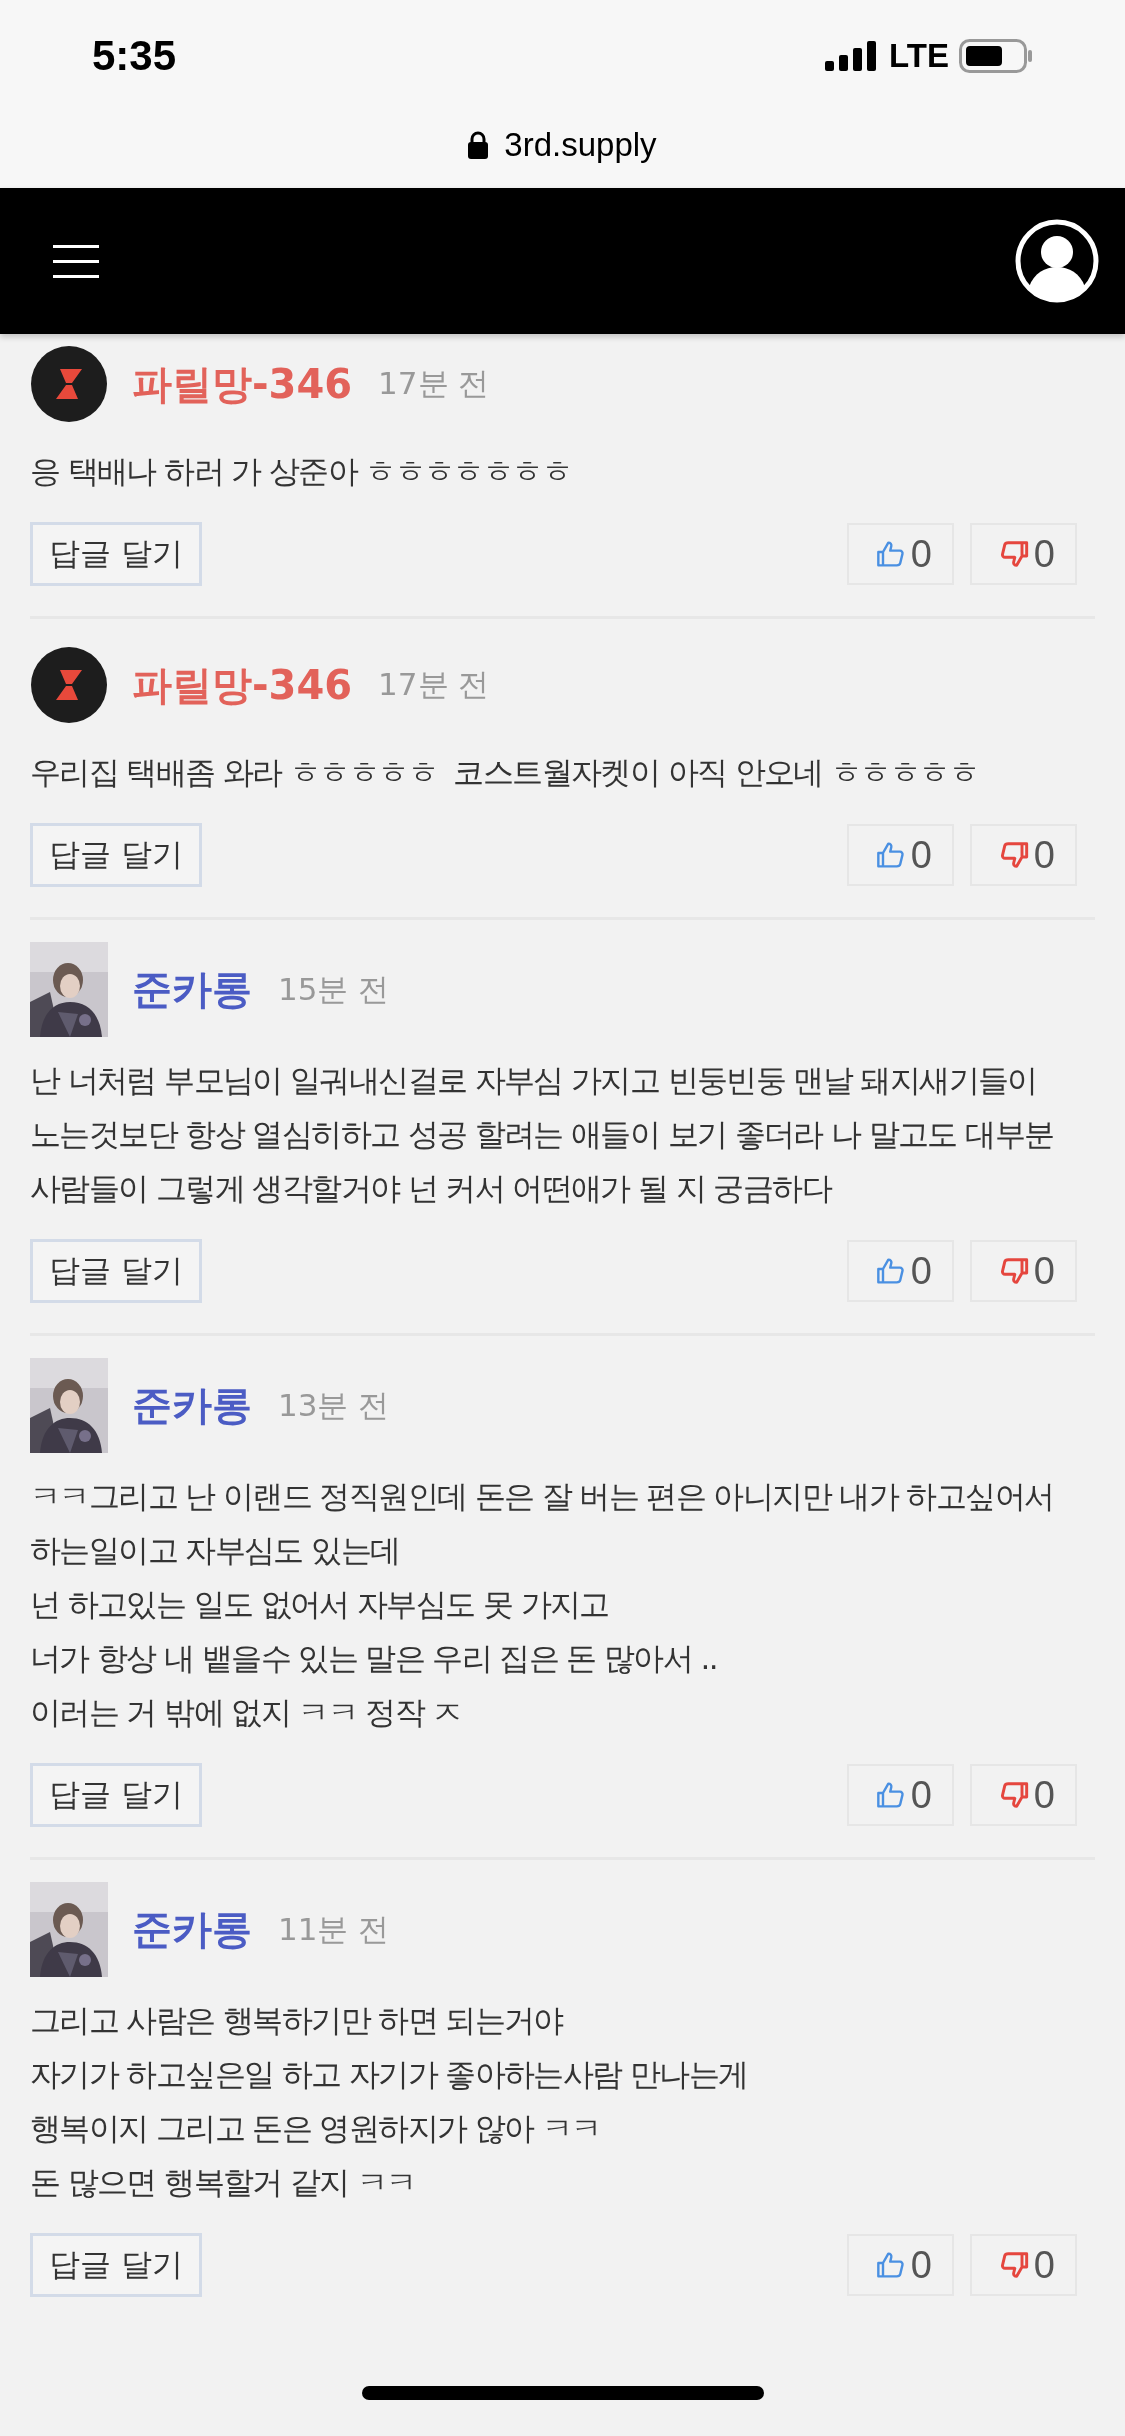  What do you see at coordinates (389, 2101) in the screenshot?
I see `comment-text: 그리고 사람은 행복하기만 하면 되는거야 자기가 하고싶은일 하고 자기가 좋아하는사람 만나는게 행복이지 그리고 돈은 영원하지가 않아 ㅋㅋ 돈 많으면 행복할거 같지 ㅋㅋ` at bounding box center [389, 2101].